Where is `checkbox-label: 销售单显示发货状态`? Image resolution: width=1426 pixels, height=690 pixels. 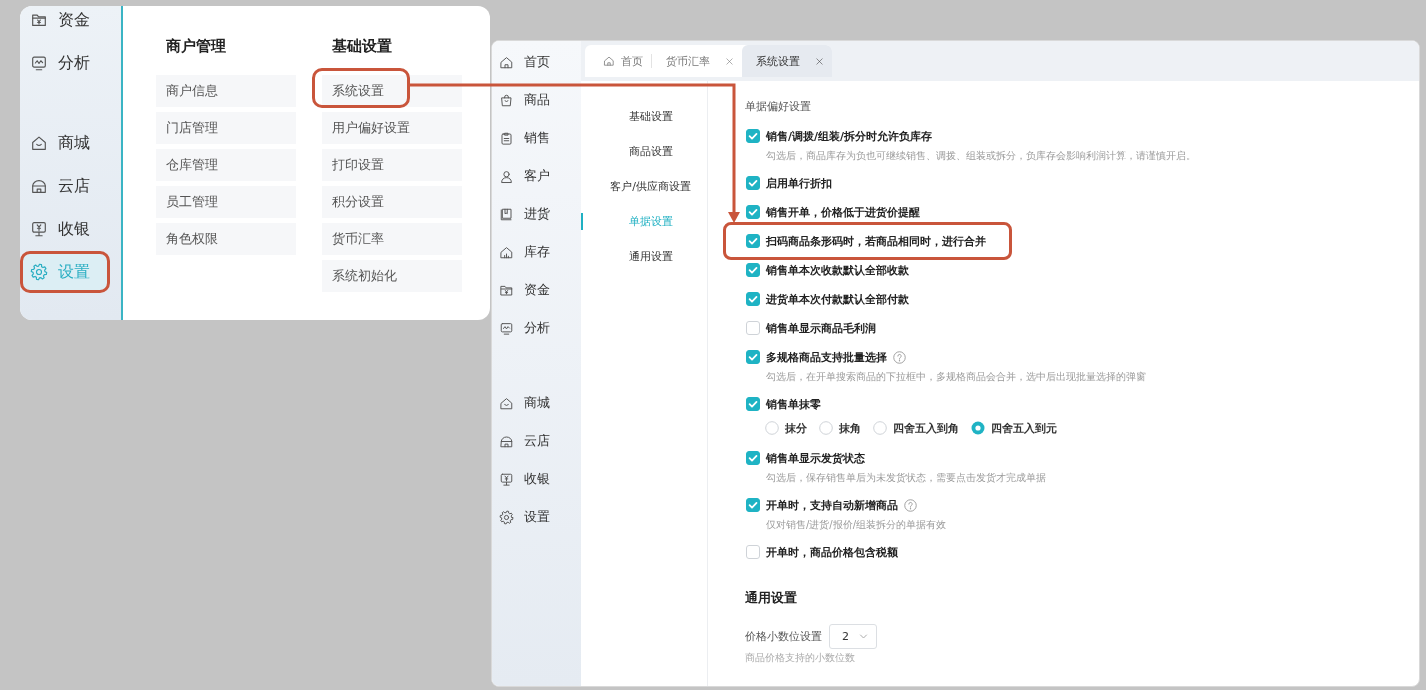
checkbox-label: 销售单显示发货状态 is located at coordinates (815, 458).